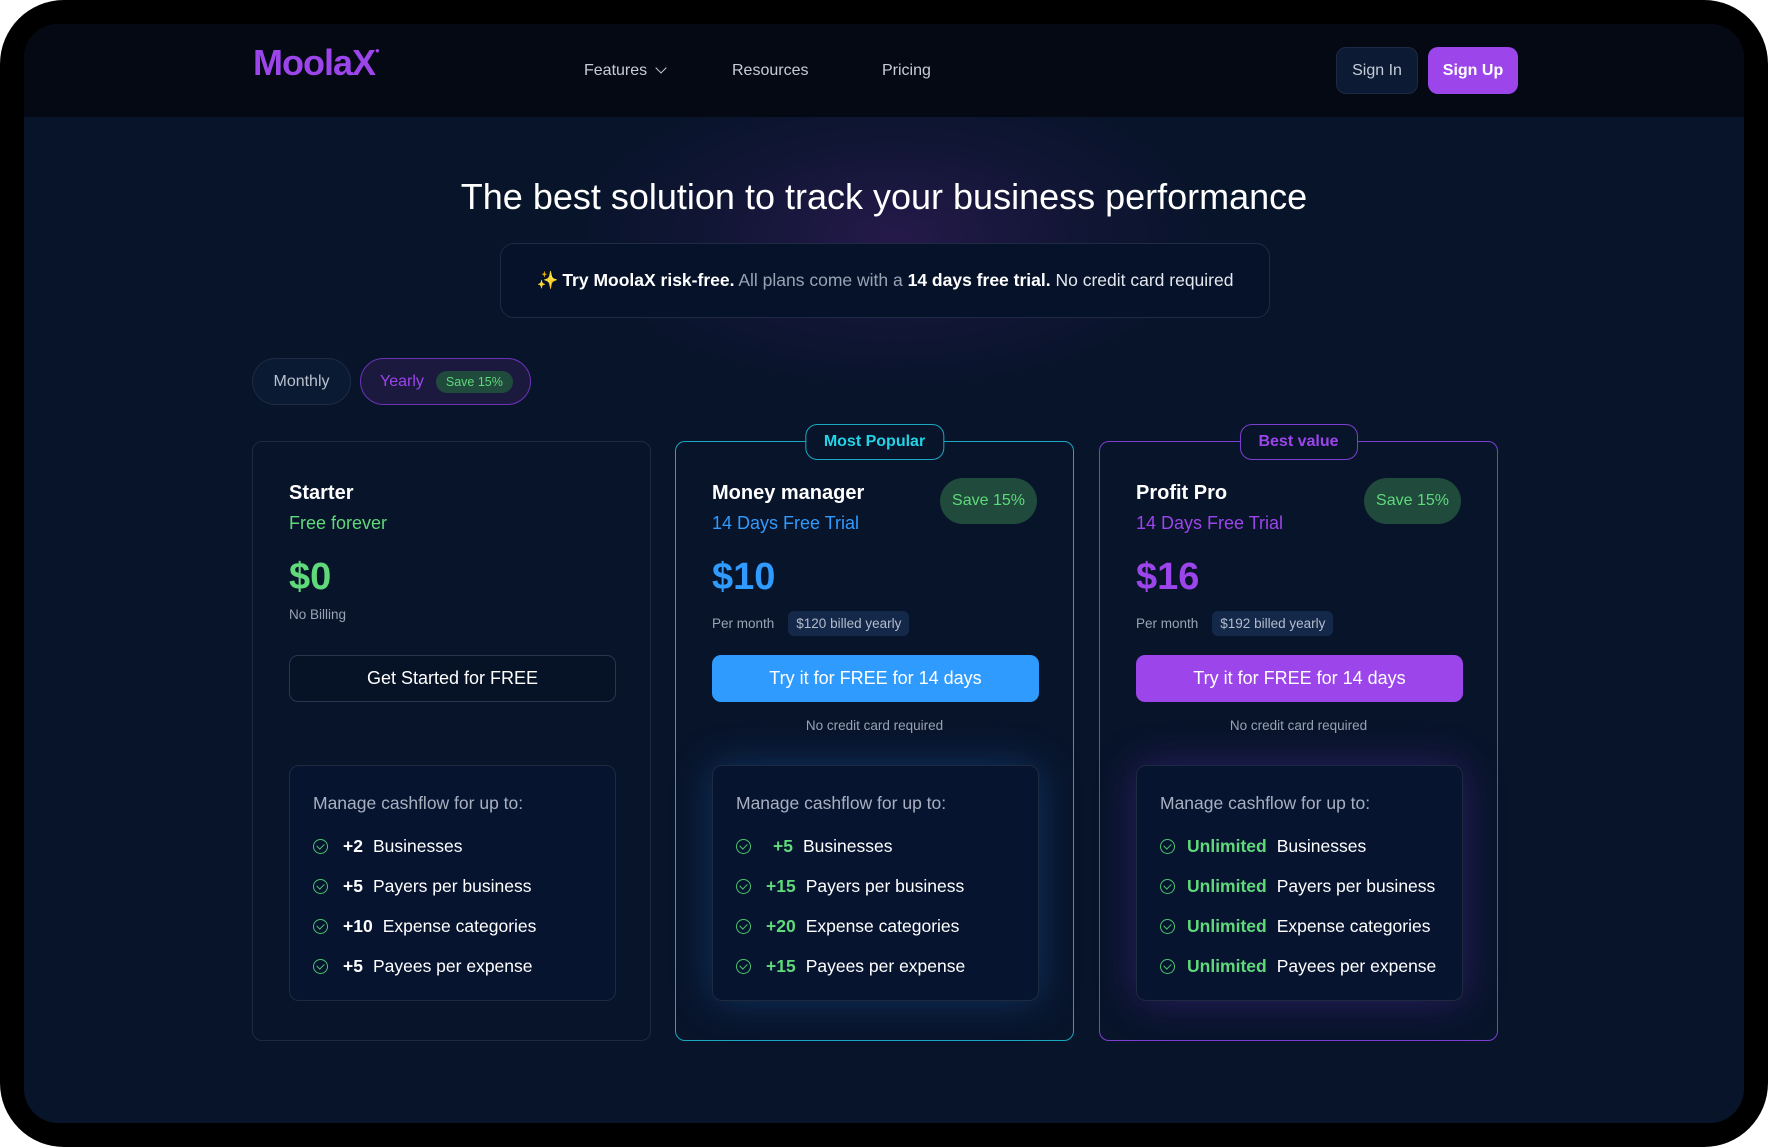 Image resolution: width=1768 pixels, height=1147 pixels. I want to click on plan-price: $0, so click(310, 577).